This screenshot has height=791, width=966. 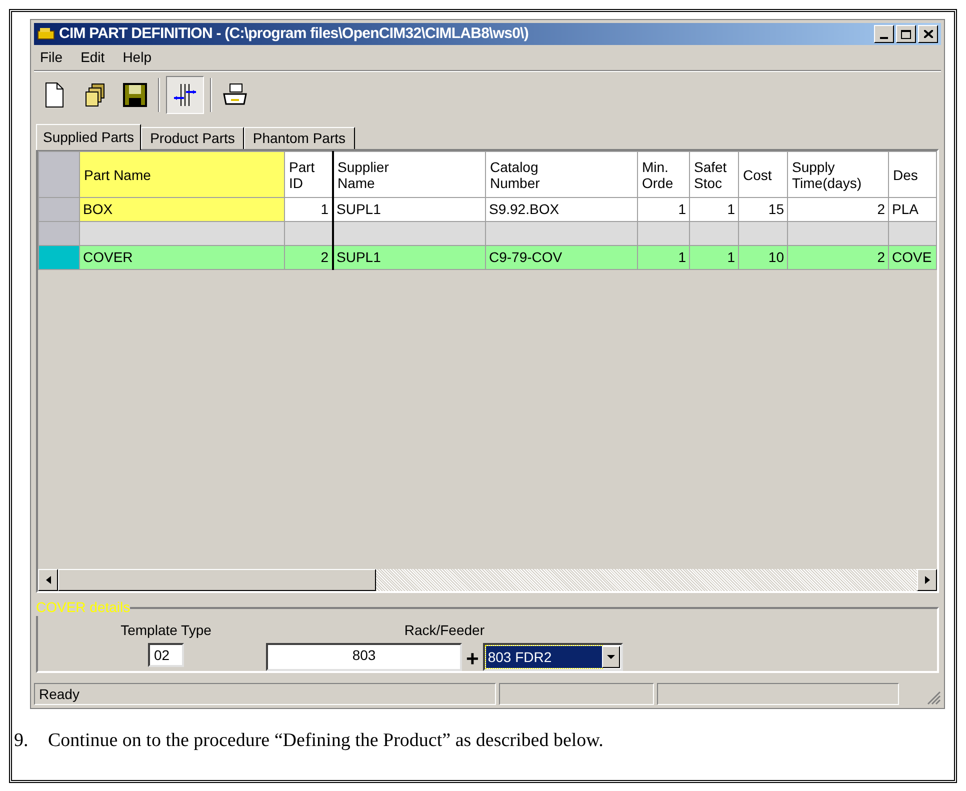 What do you see at coordinates (308, 175) in the screenshot?
I see `column-header: Part ID` at bounding box center [308, 175].